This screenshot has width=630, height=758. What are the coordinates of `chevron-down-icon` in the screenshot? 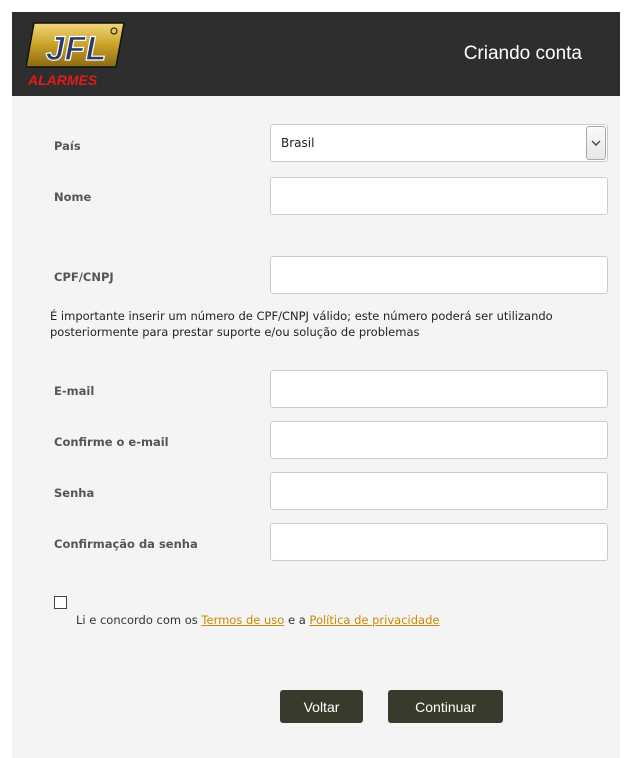 It's located at (596, 143).